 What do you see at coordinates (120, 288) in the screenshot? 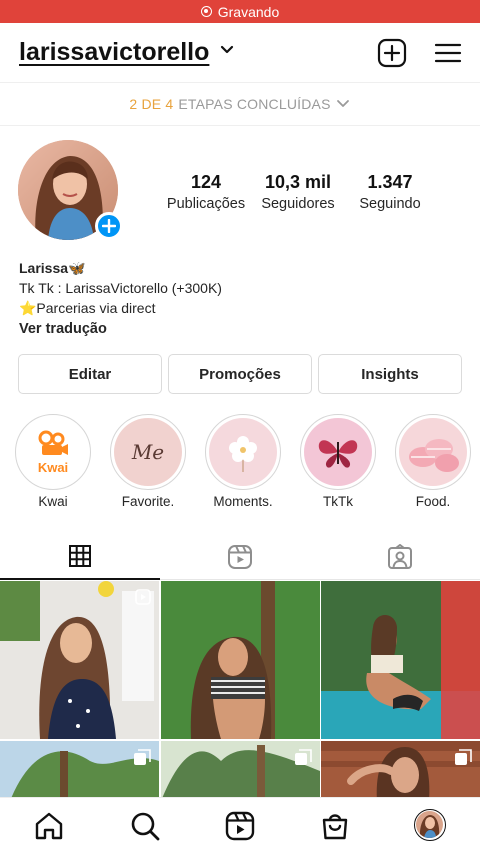
I see `bio-line: Tk Tk : LarissaVictorello (+300K)` at bounding box center [120, 288].